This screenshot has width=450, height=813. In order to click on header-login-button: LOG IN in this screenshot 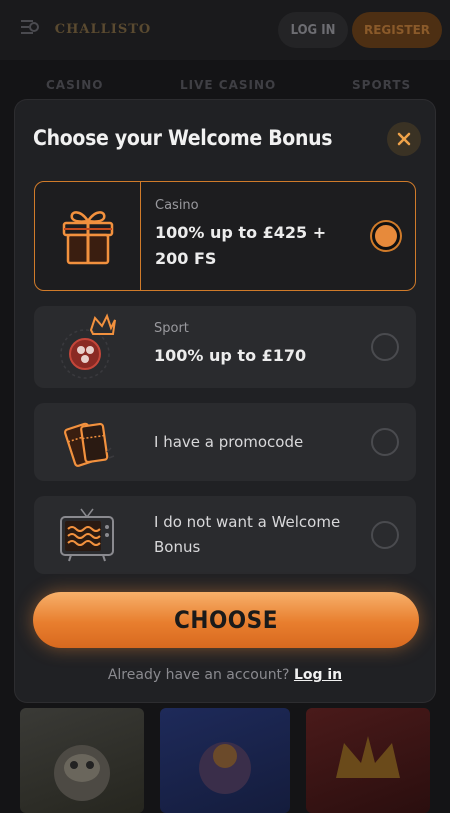, I will do `click(313, 30)`.